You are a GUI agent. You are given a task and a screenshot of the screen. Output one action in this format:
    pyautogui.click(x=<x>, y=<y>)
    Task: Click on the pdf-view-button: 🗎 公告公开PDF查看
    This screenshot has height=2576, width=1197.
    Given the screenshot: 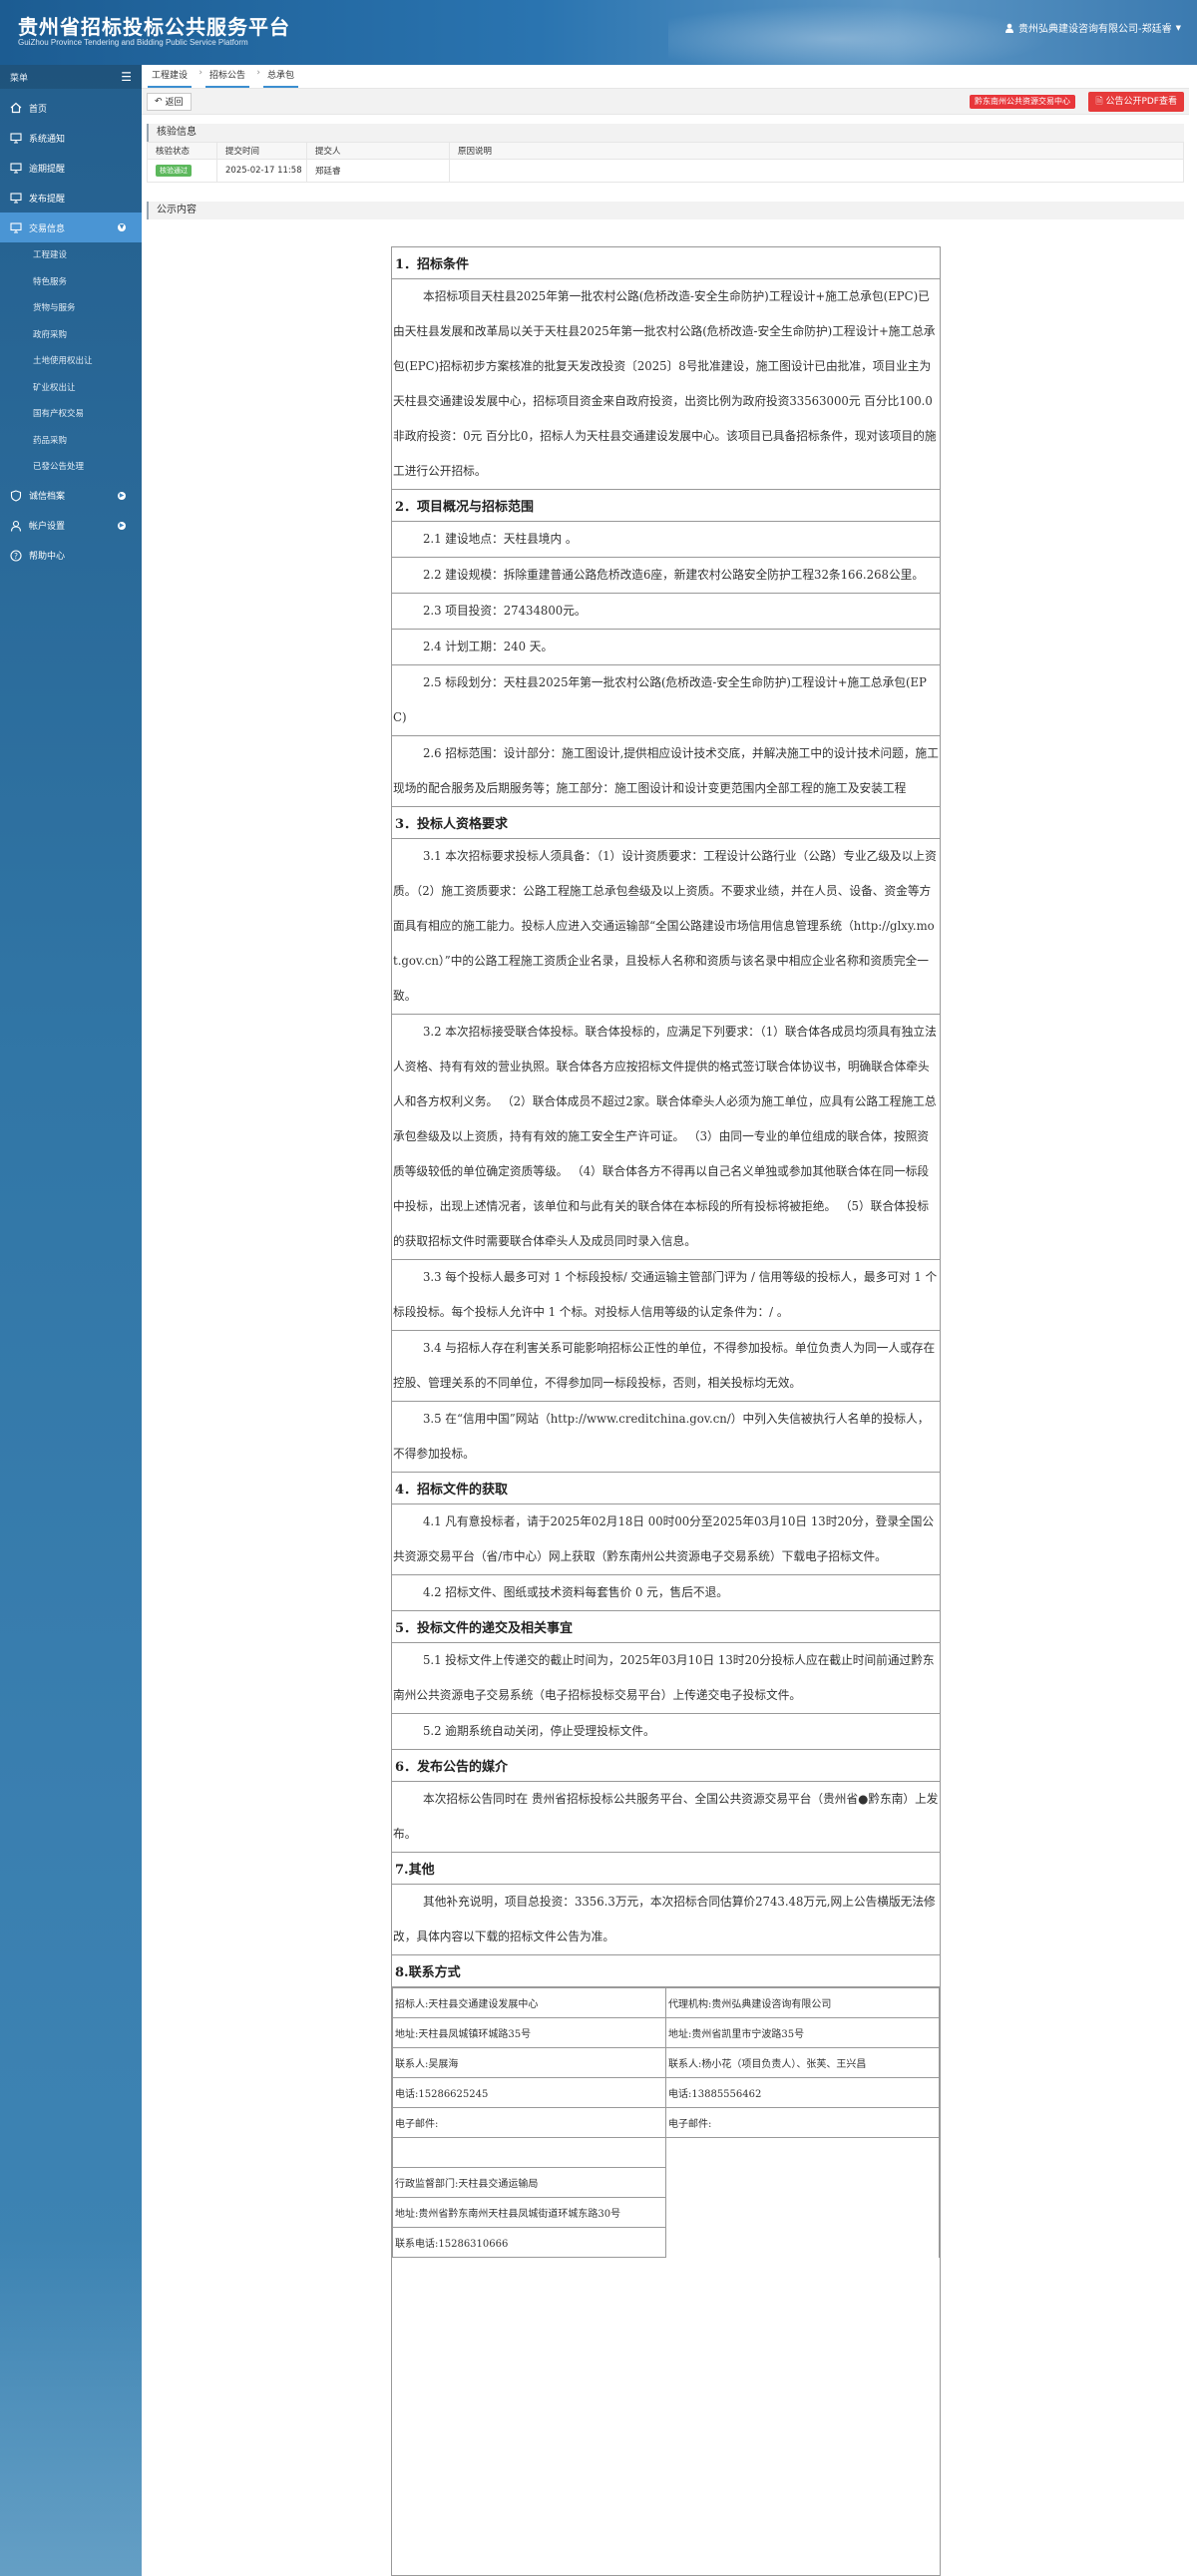 What is the action you would take?
    pyautogui.click(x=1136, y=102)
    